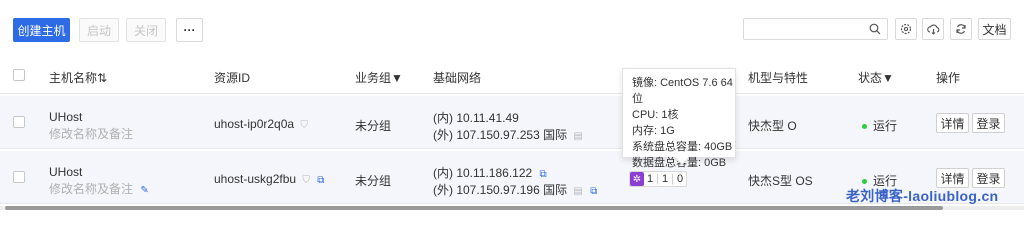 This screenshot has width=1024, height=240. What do you see at coordinates (146, 30) in the screenshot?
I see `stop-button: 关闭` at bounding box center [146, 30].